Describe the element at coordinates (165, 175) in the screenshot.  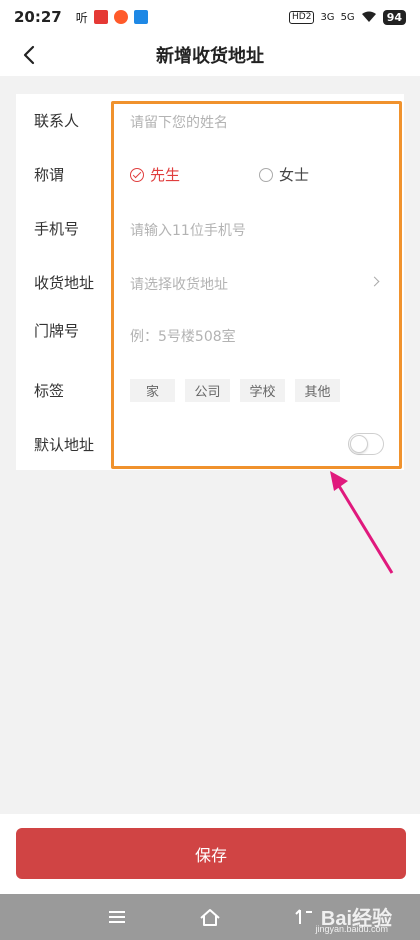
I see `radio-mr-label: 先生` at that location.